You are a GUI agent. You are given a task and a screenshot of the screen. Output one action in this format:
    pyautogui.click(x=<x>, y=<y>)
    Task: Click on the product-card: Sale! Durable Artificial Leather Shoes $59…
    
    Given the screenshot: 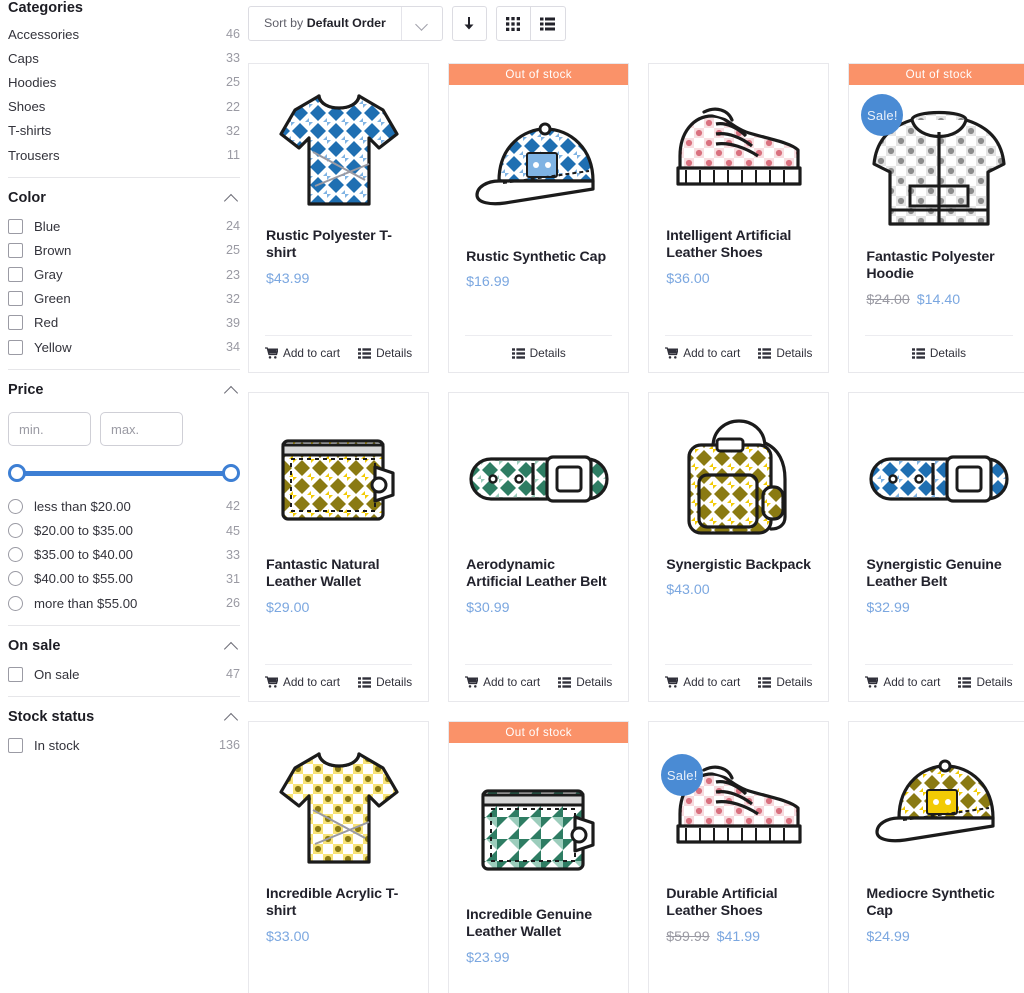 What is the action you would take?
    pyautogui.click(x=739, y=857)
    